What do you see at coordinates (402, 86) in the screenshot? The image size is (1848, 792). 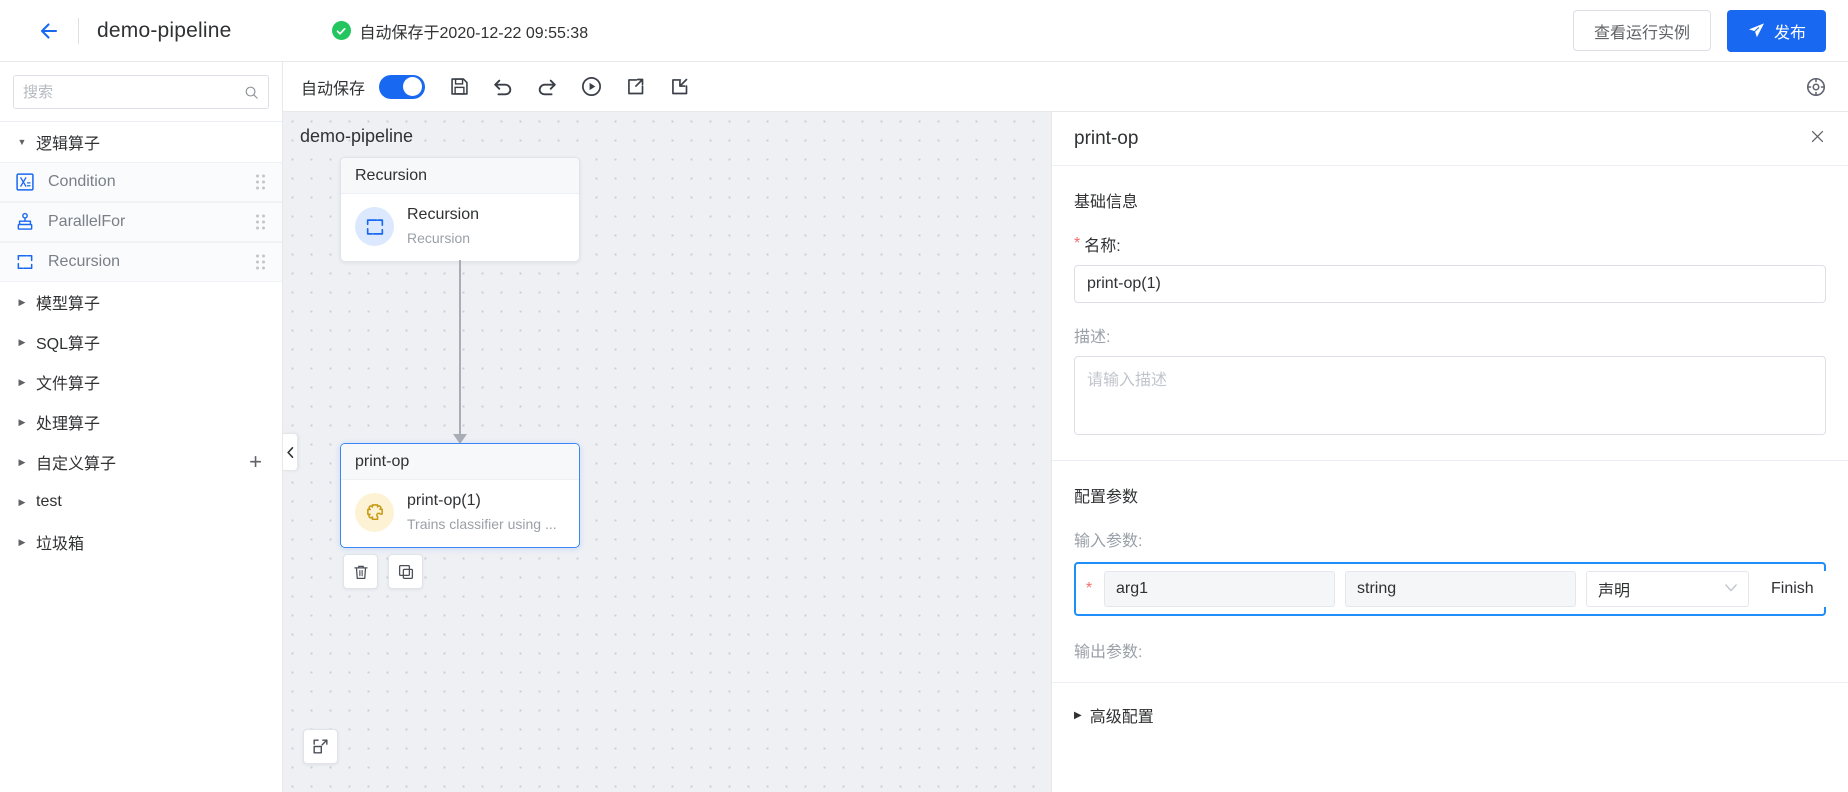 I see `autosave-toggle` at bounding box center [402, 86].